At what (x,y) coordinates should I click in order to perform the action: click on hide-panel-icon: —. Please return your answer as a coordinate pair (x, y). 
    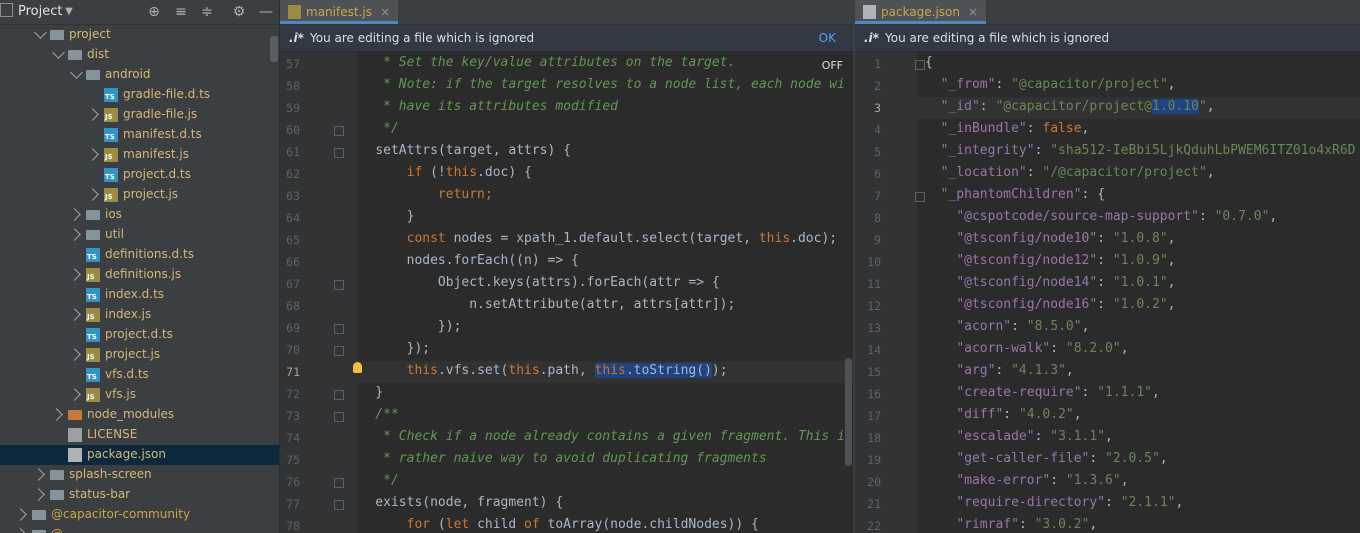
    Looking at the image, I should click on (266, 12).